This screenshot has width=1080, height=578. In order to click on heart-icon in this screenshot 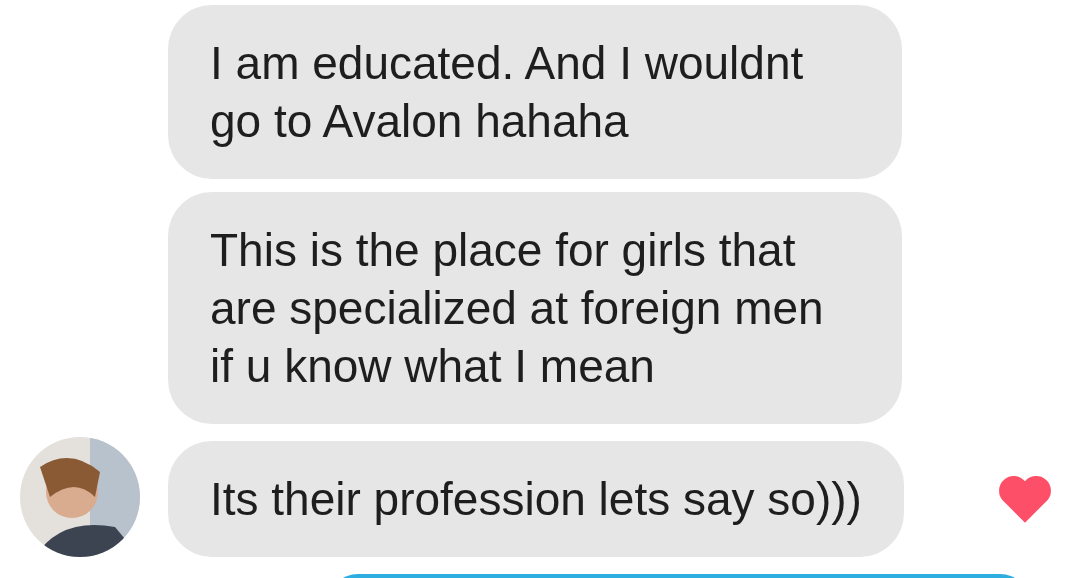, I will do `click(1025, 499)`.